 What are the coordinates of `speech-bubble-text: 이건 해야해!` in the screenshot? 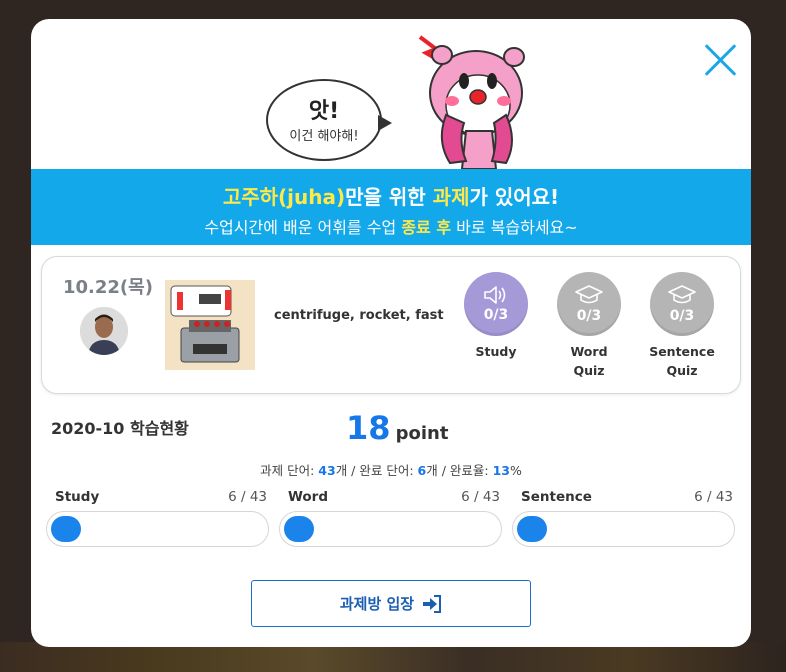 It's located at (324, 136).